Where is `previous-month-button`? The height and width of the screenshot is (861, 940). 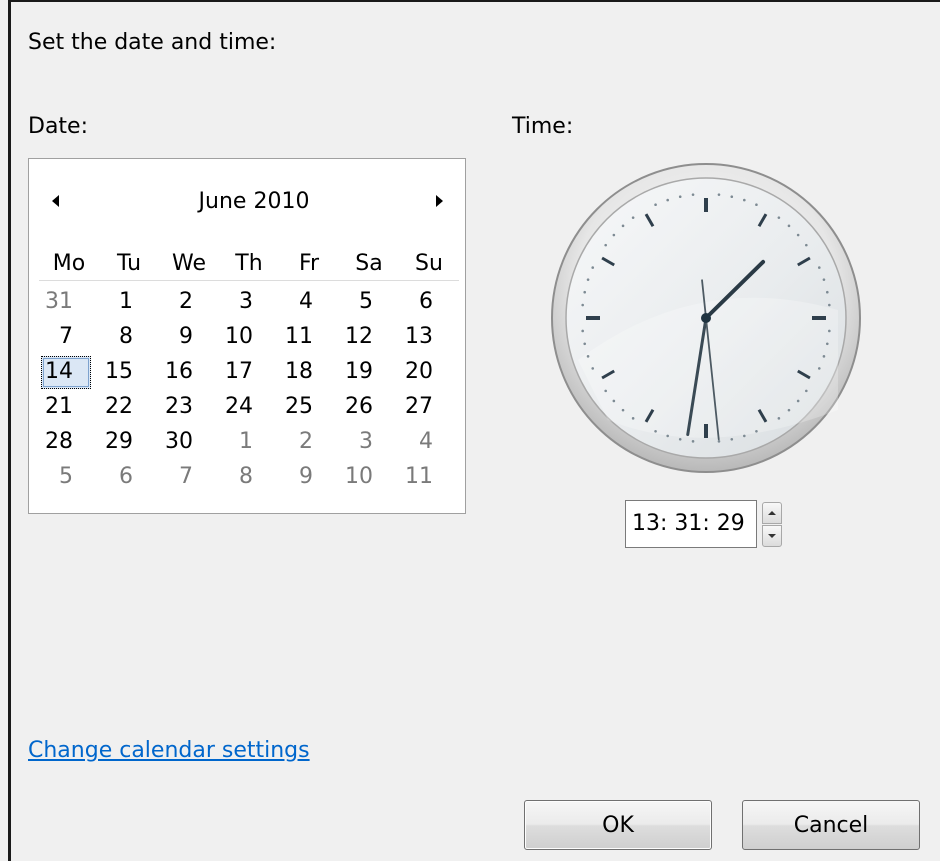 previous-month-button is located at coordinates (55, 201).